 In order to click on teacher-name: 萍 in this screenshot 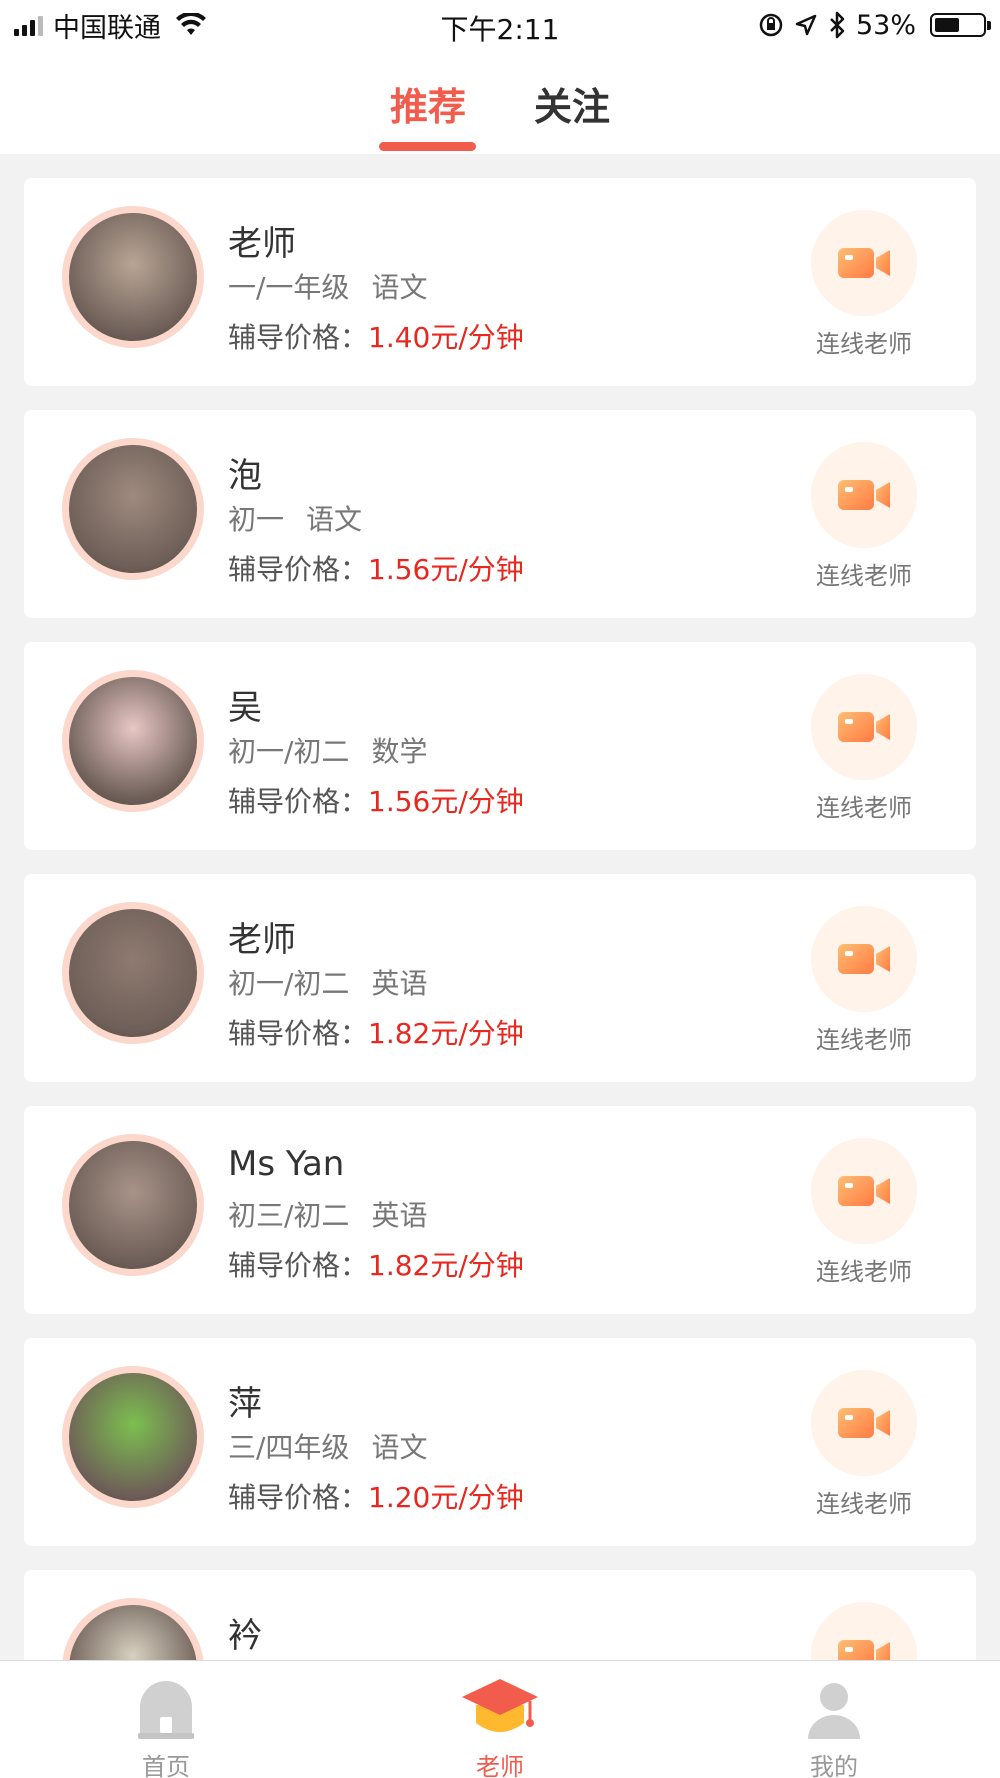, I will do `click(245, 1404)`.